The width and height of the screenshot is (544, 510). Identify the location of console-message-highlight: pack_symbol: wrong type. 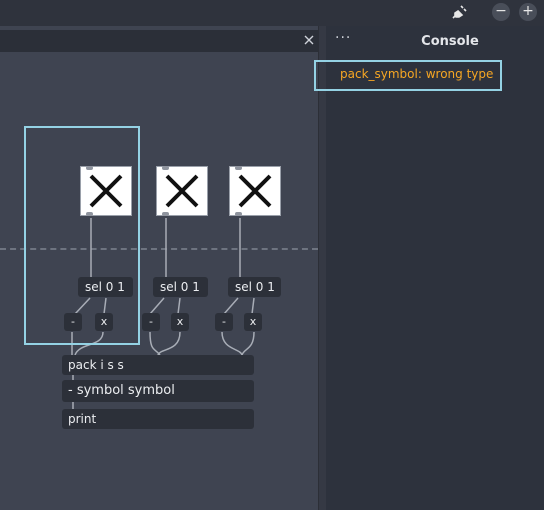
(408, 75).